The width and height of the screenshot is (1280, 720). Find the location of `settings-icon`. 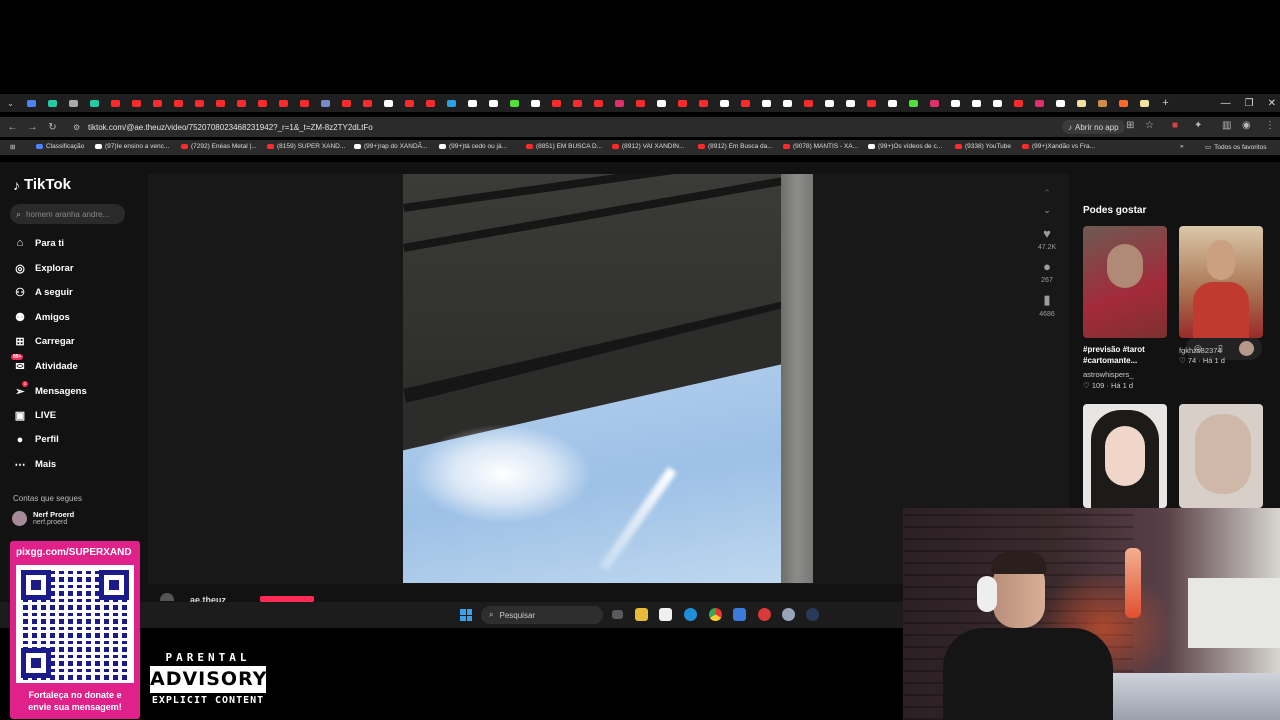

settings-icon is located at coordinates (788, 614).